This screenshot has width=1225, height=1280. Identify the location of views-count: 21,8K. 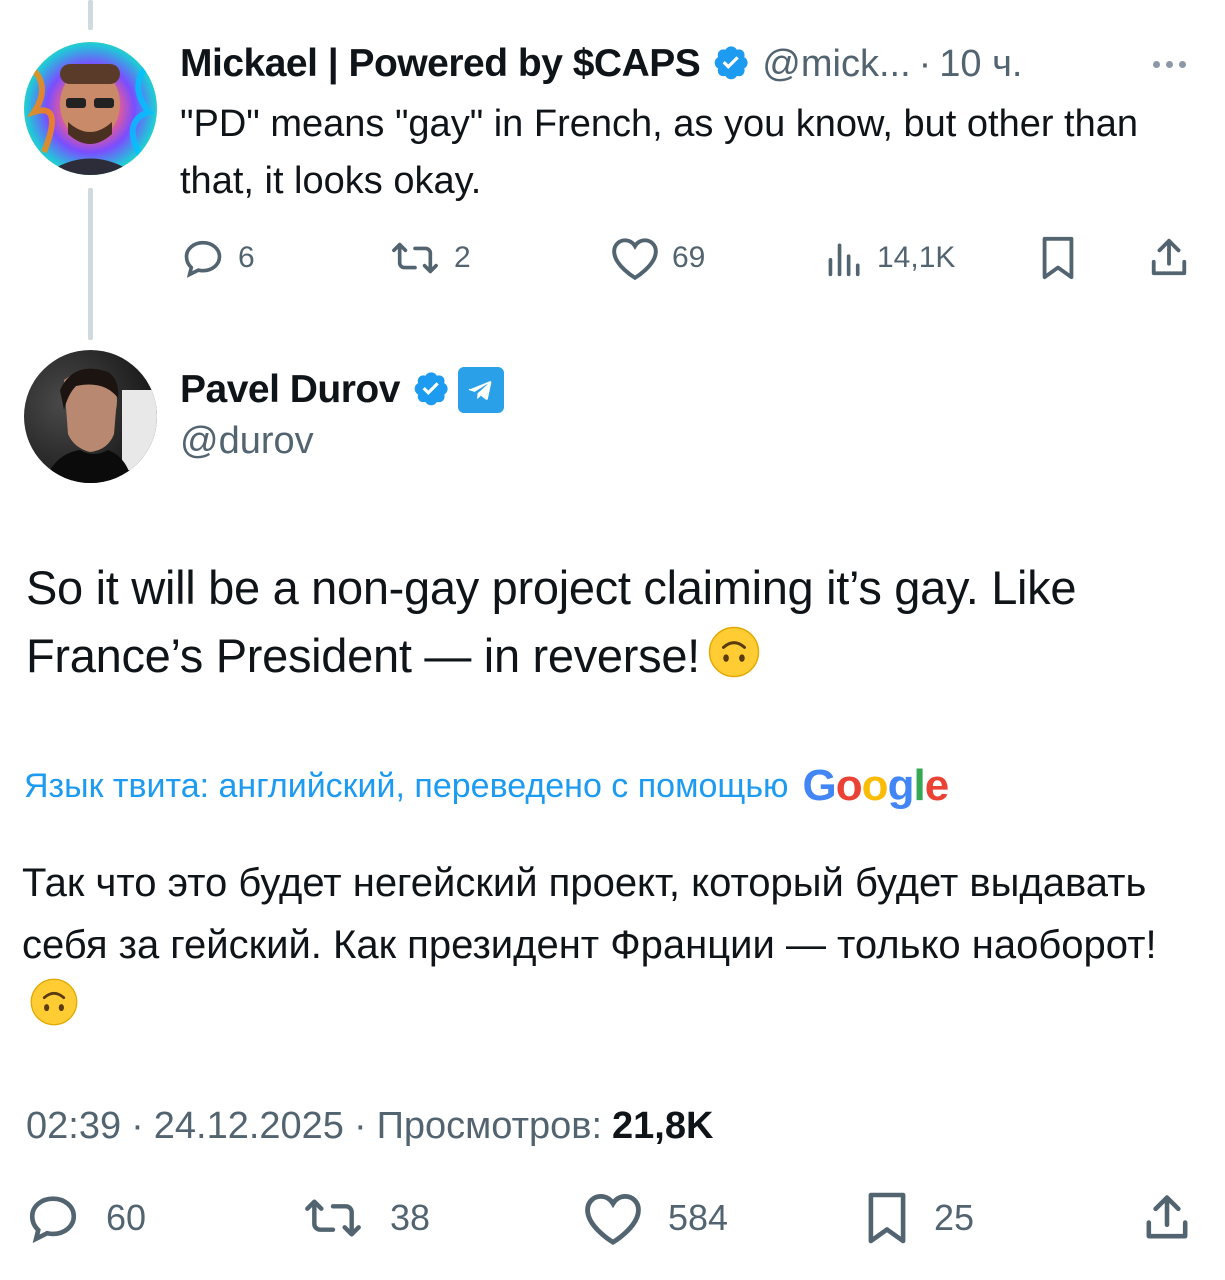
(662, 1126).